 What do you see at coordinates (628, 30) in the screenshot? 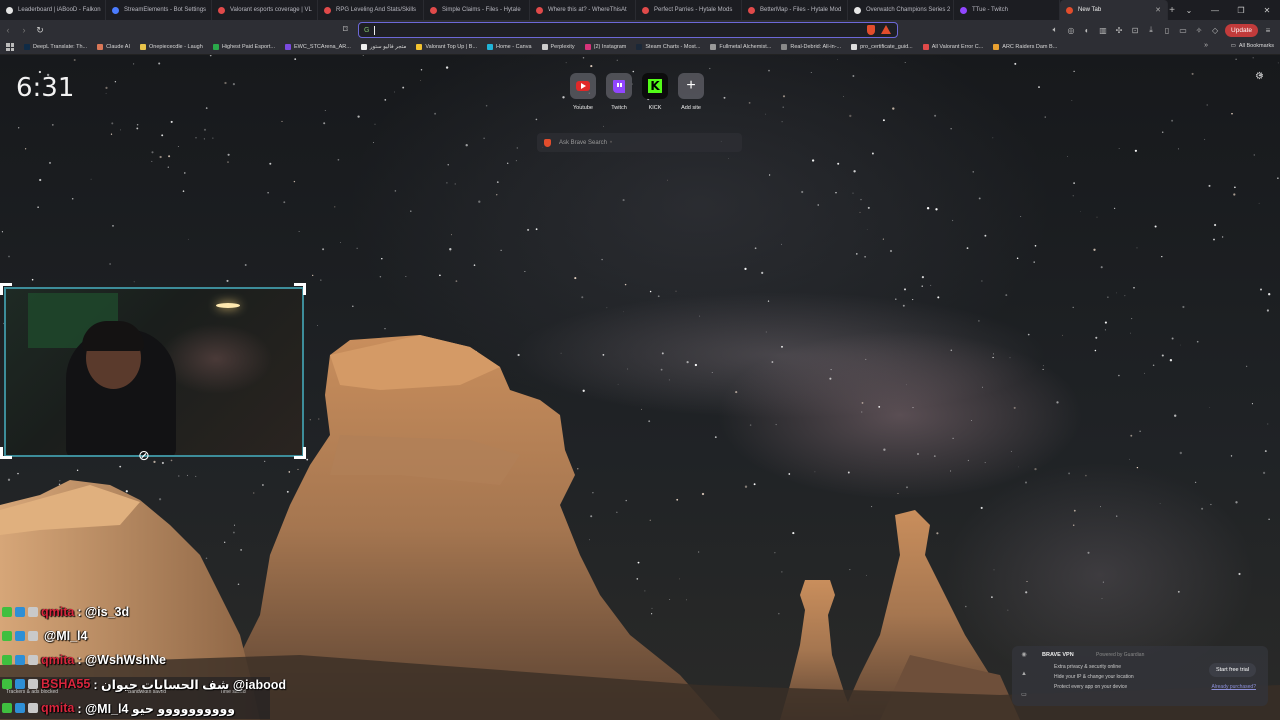
I see `address-bar: G` at bounding box center [628, 30].